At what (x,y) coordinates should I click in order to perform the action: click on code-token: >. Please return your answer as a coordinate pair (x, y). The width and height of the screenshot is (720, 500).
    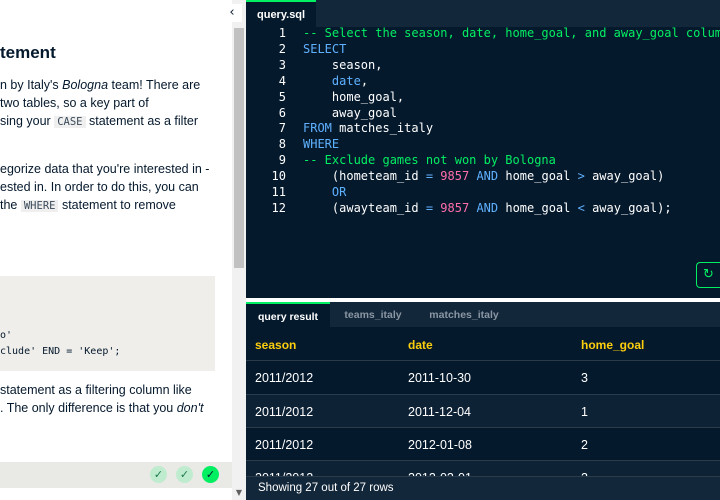
    Looking at the image, I should click on (581, 176).